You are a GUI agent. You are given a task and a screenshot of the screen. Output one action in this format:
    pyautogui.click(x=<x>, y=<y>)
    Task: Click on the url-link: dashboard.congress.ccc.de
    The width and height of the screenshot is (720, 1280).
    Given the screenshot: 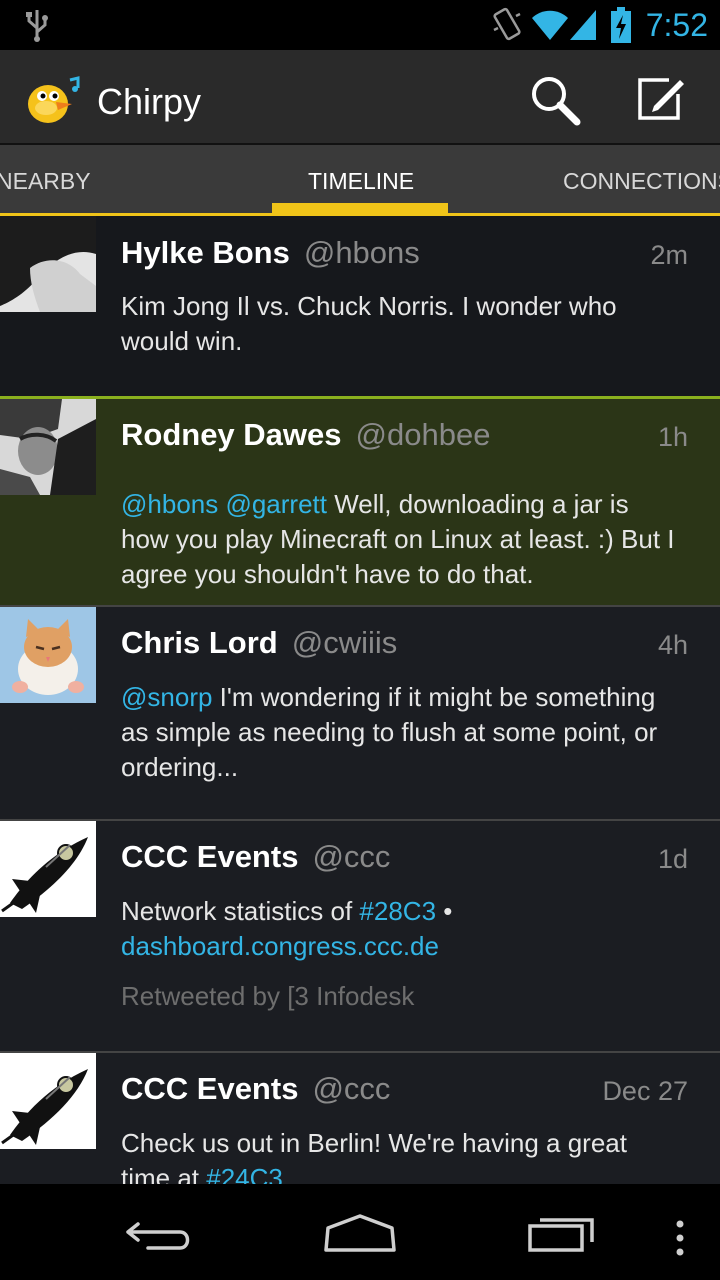 What is the action you would take?
    pyautogui.click(x=280, y=946)
    